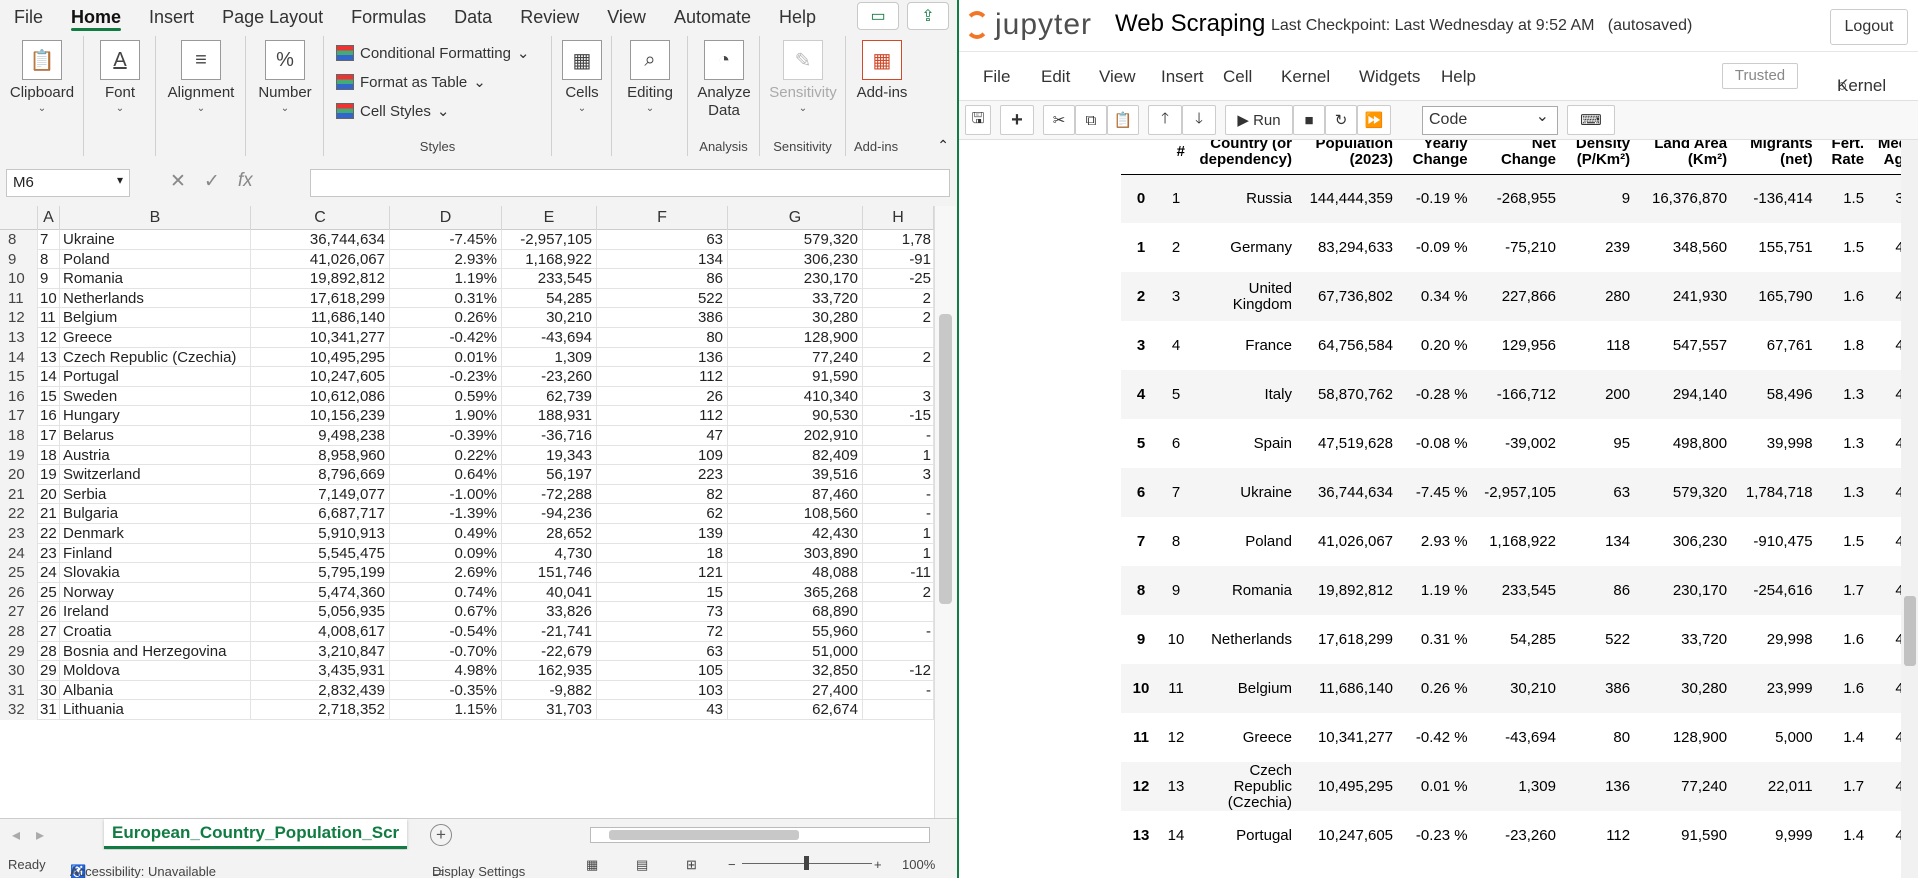  What do you see at coordinates (19, 475) in the screenshot?
I see `row-header: 20` at bounding box center [19, 475].